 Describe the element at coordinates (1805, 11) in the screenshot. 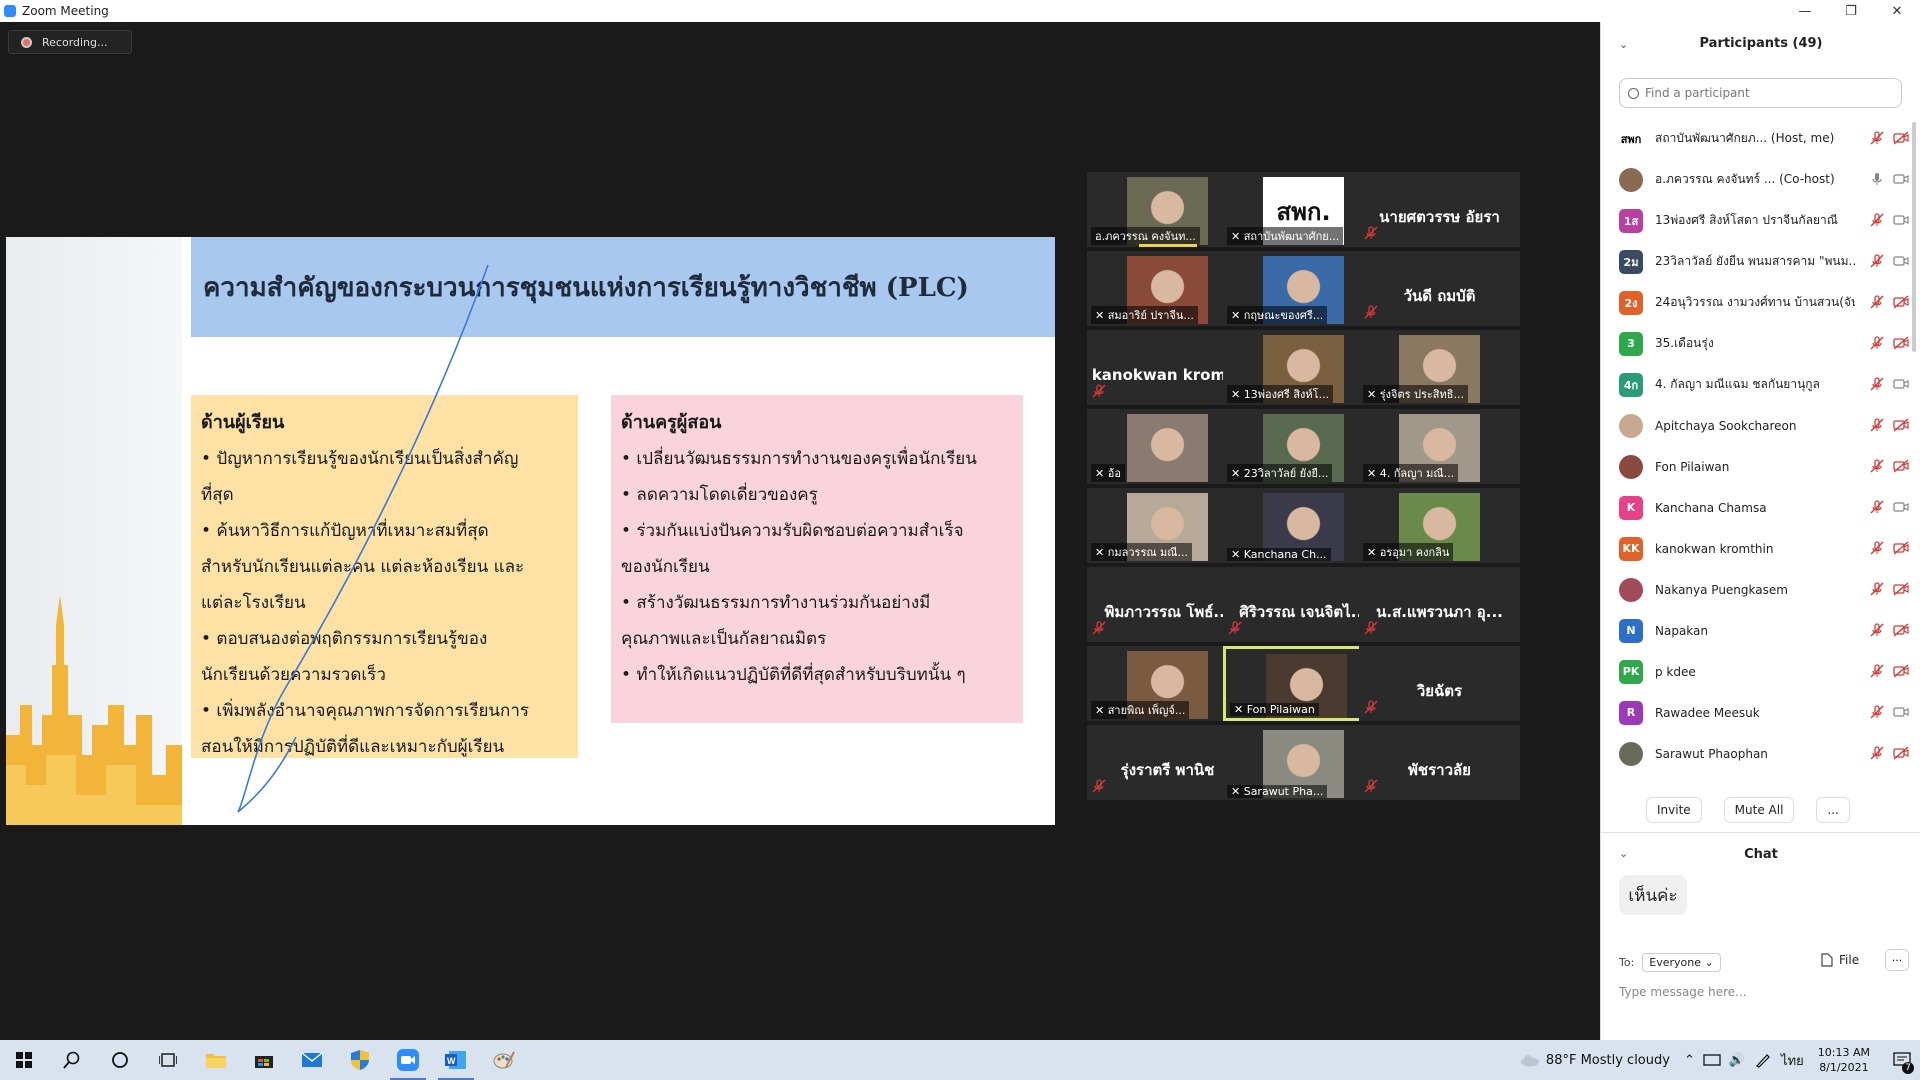

I see `minimize-button: —` at that location.